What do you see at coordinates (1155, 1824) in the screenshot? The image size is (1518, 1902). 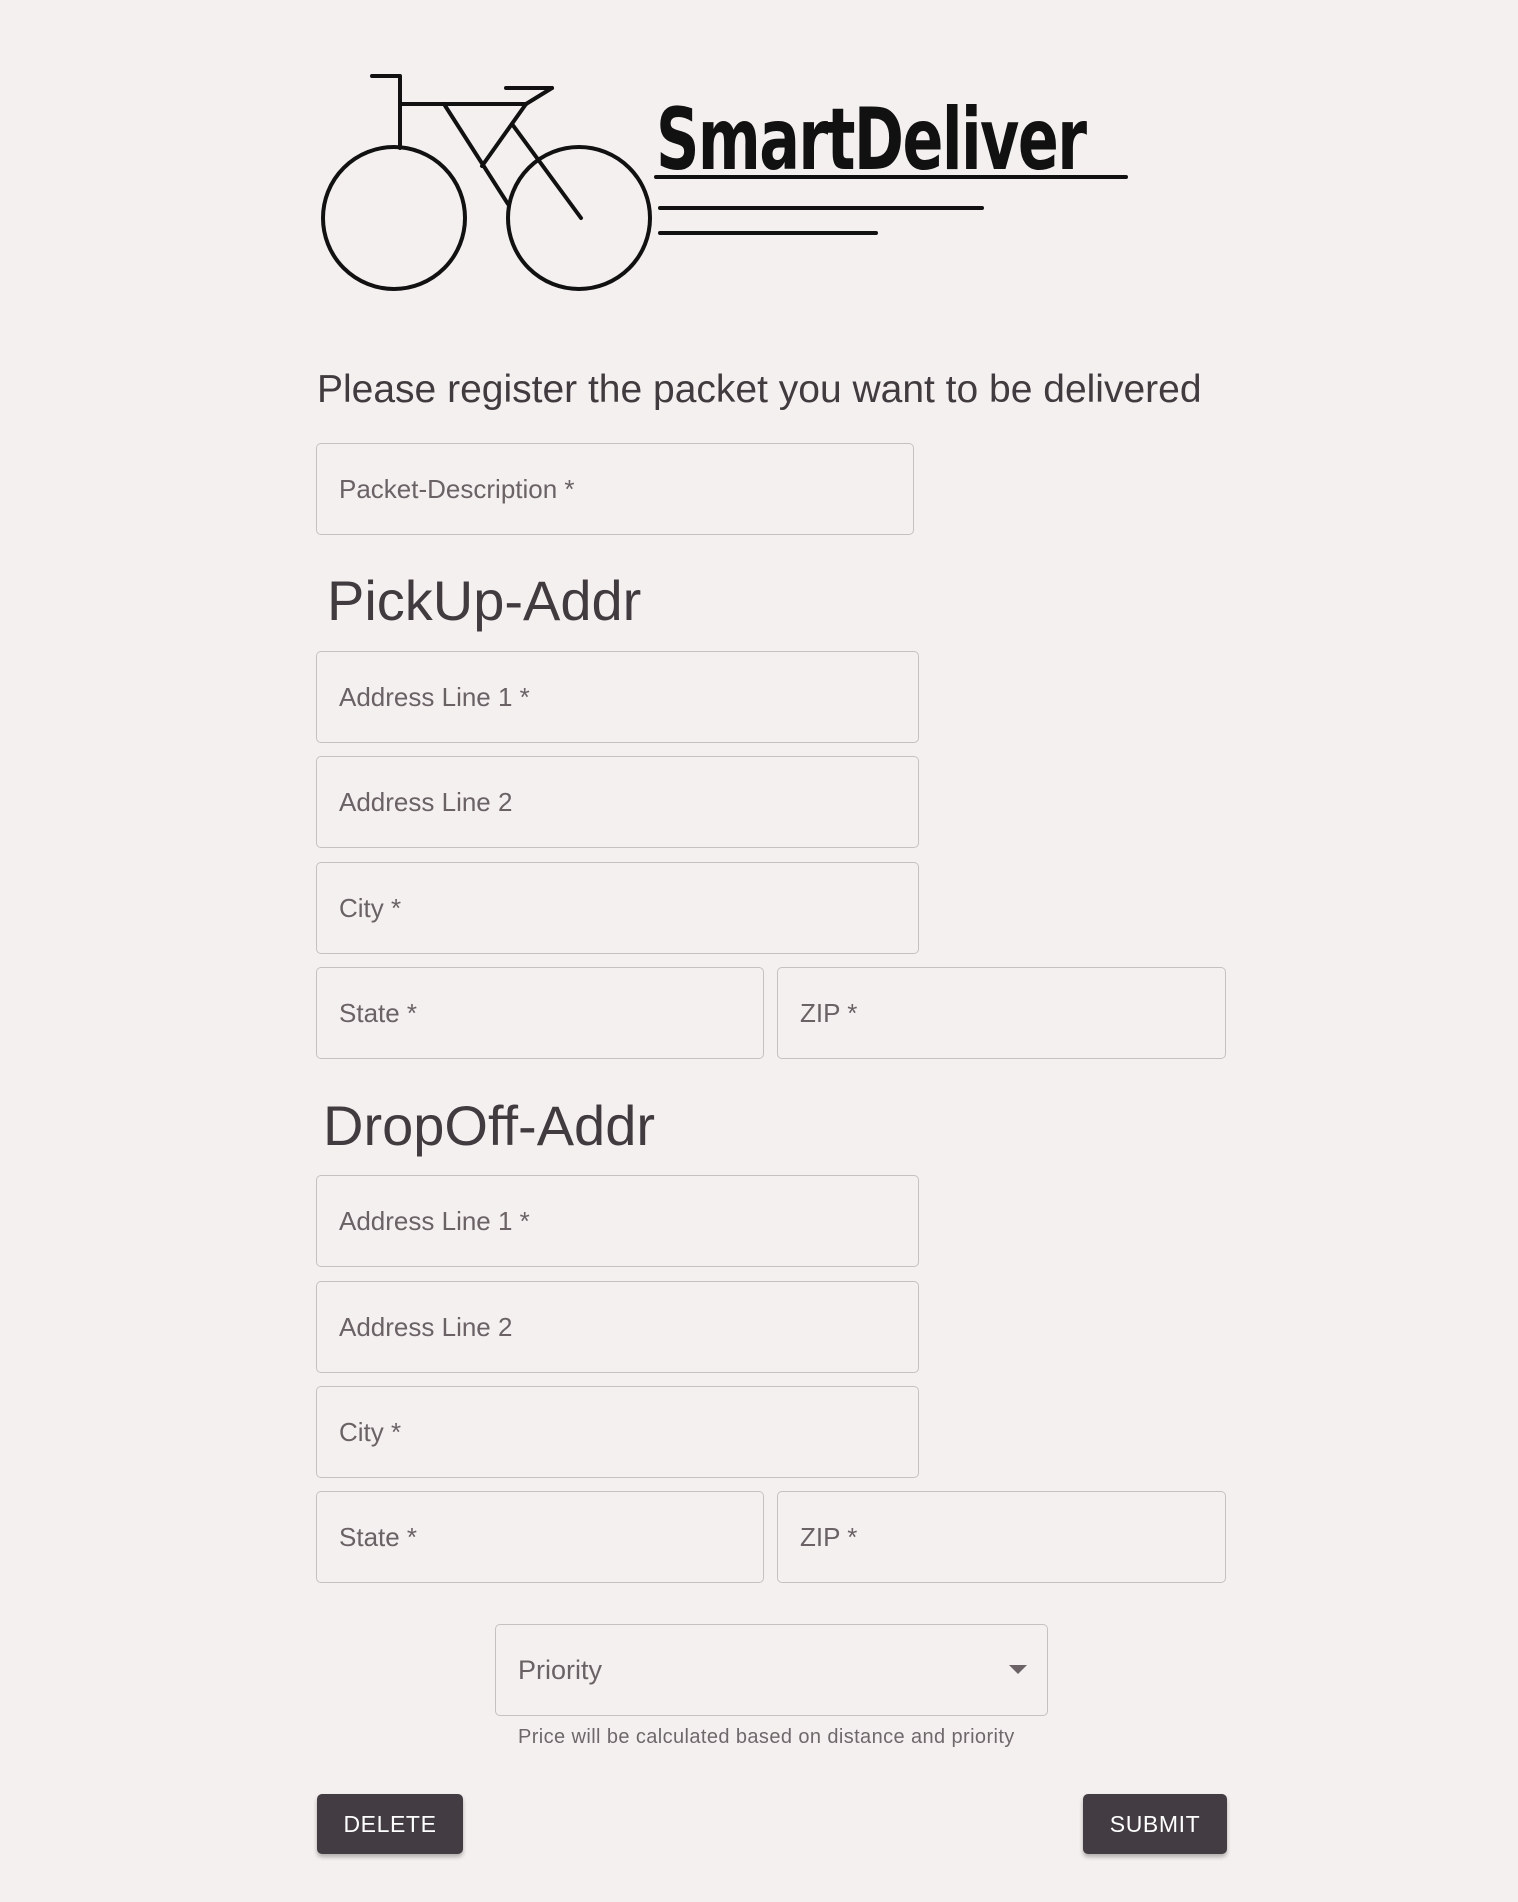 I see `submit-button: SUBMIT` at bounding box center [1155, 1824].